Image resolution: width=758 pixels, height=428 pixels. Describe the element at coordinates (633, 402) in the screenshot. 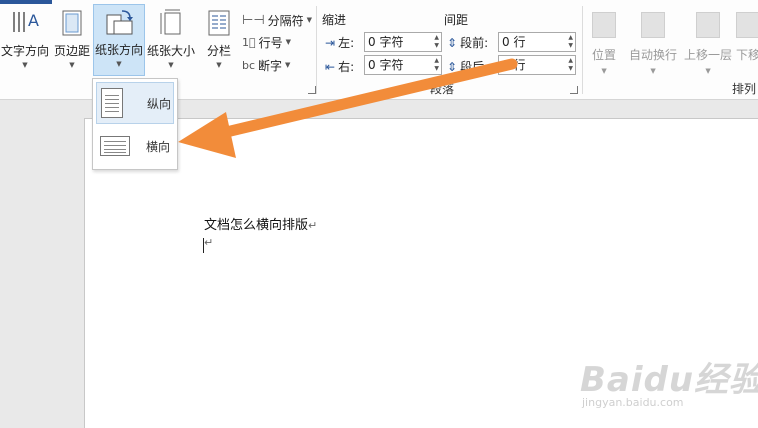

I see `watermark-url: jingyan.baidu.com` at that location.